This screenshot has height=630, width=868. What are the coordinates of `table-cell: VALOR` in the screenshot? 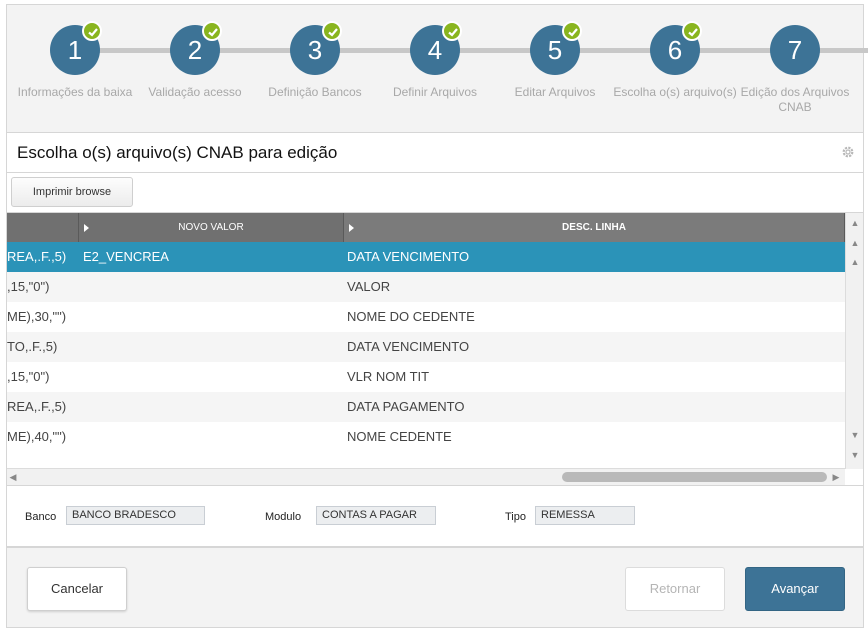 It's located at (369, 286).